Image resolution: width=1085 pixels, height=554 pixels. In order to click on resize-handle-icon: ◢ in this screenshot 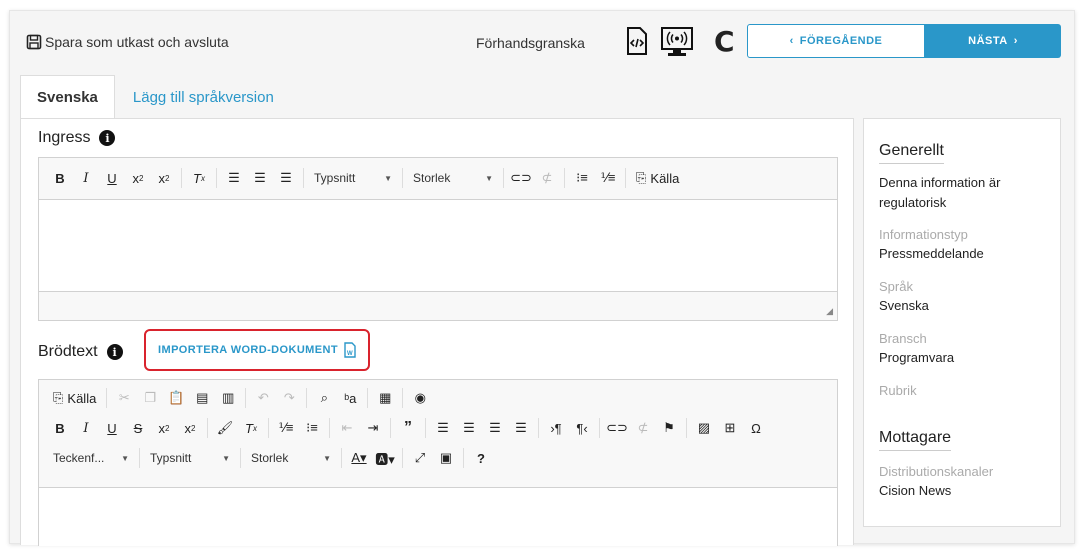, I will do `click(829, 311)`.